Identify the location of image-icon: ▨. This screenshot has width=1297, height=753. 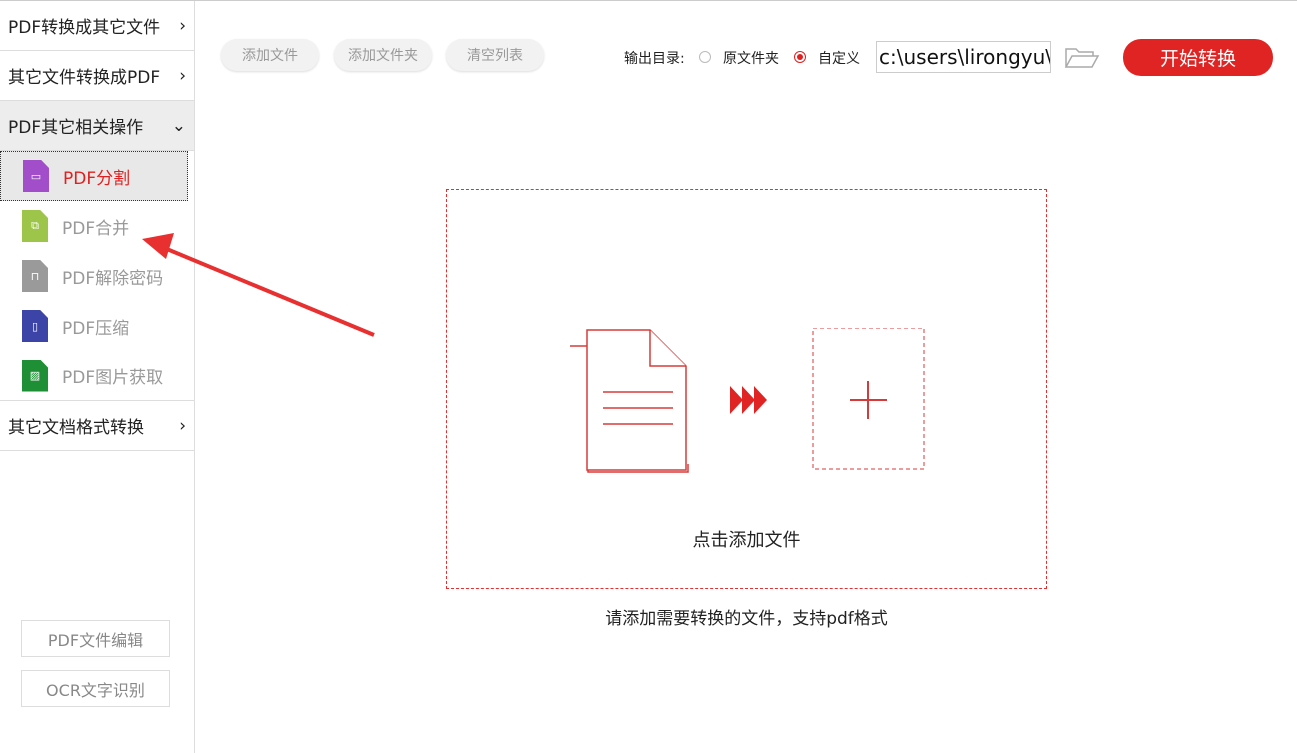
(35, 375).